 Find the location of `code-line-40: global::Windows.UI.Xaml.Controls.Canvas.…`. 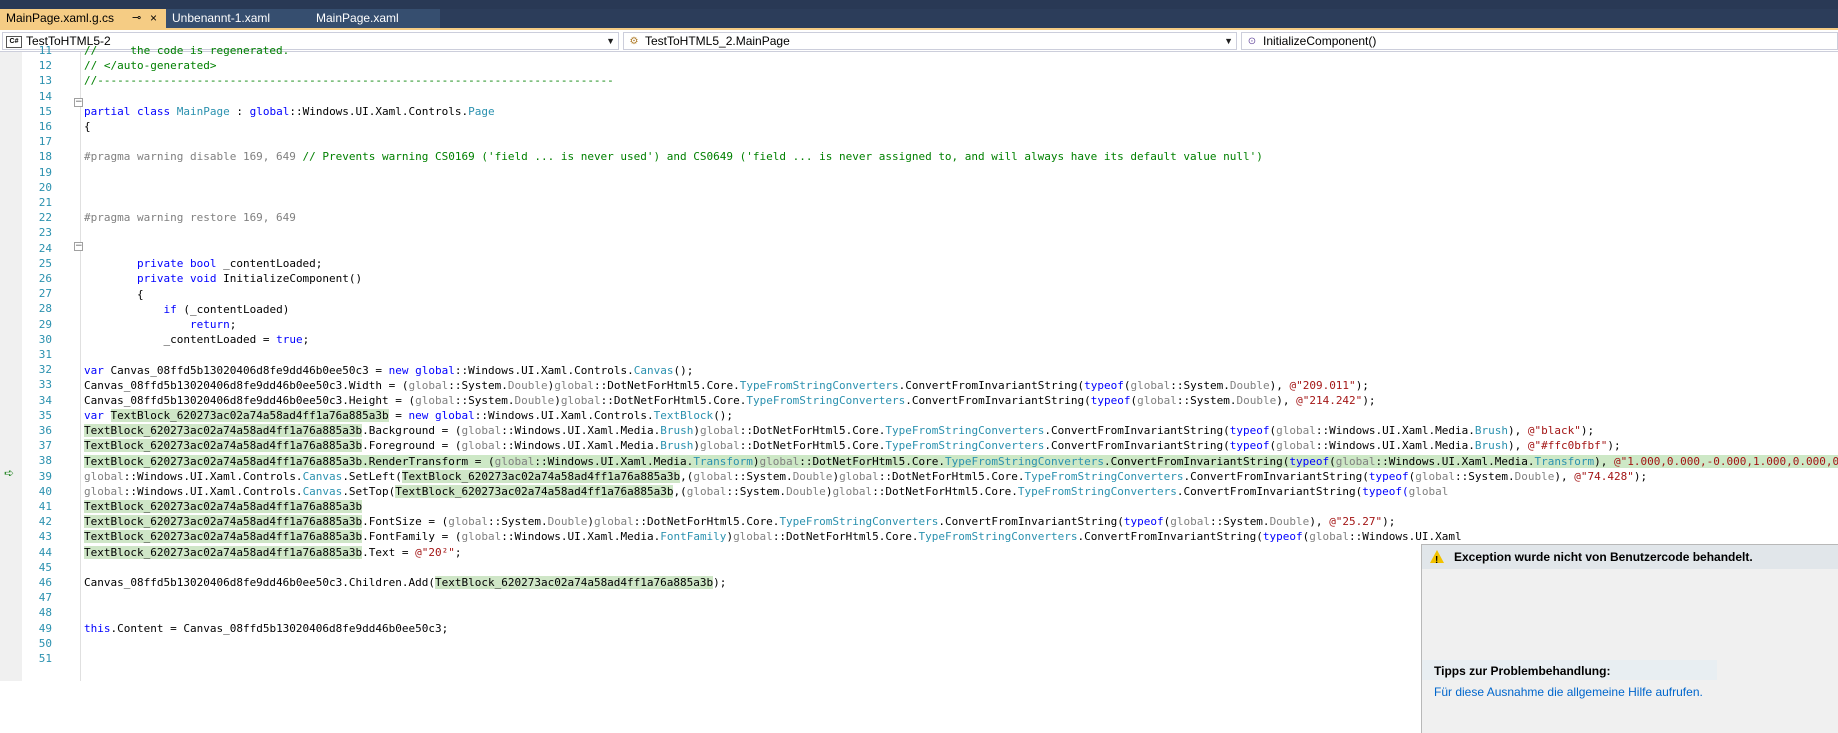

code-line-40: global::Windows.UI.Xaml.Controls.Canvas.… is located at coordinates (766, 491).